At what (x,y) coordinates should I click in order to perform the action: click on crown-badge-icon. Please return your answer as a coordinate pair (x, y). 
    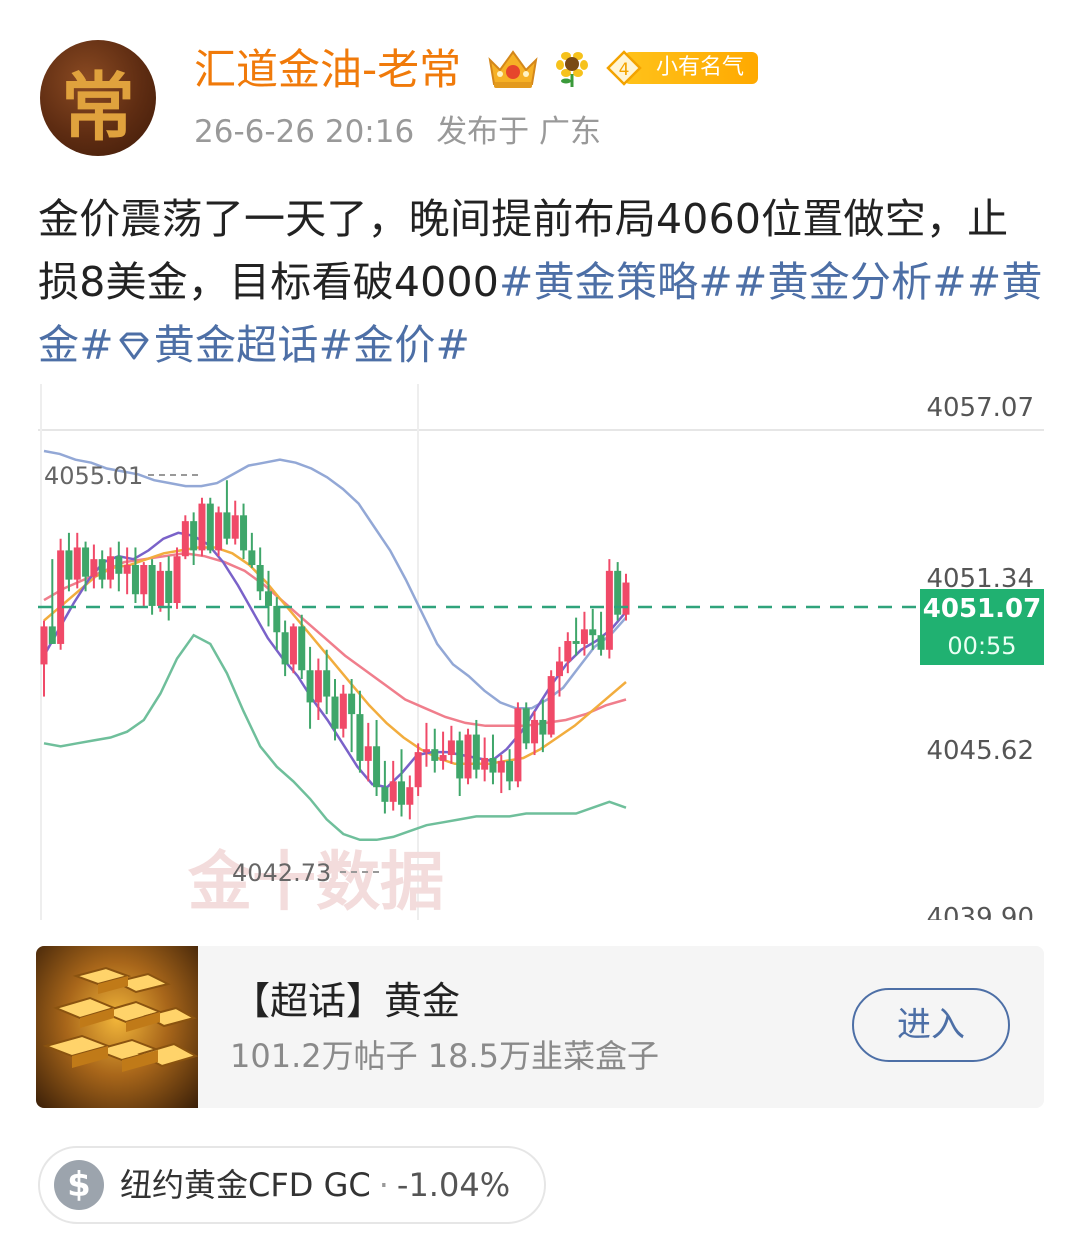
    Looking at the image, I should click on (513, 69).